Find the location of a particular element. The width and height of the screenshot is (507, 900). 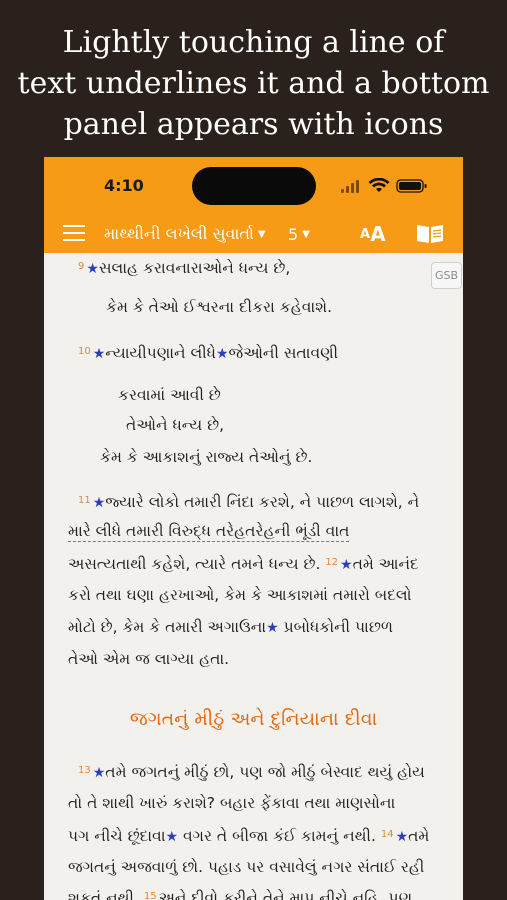

verse-number: 11 is located at coordinates (84, 500).